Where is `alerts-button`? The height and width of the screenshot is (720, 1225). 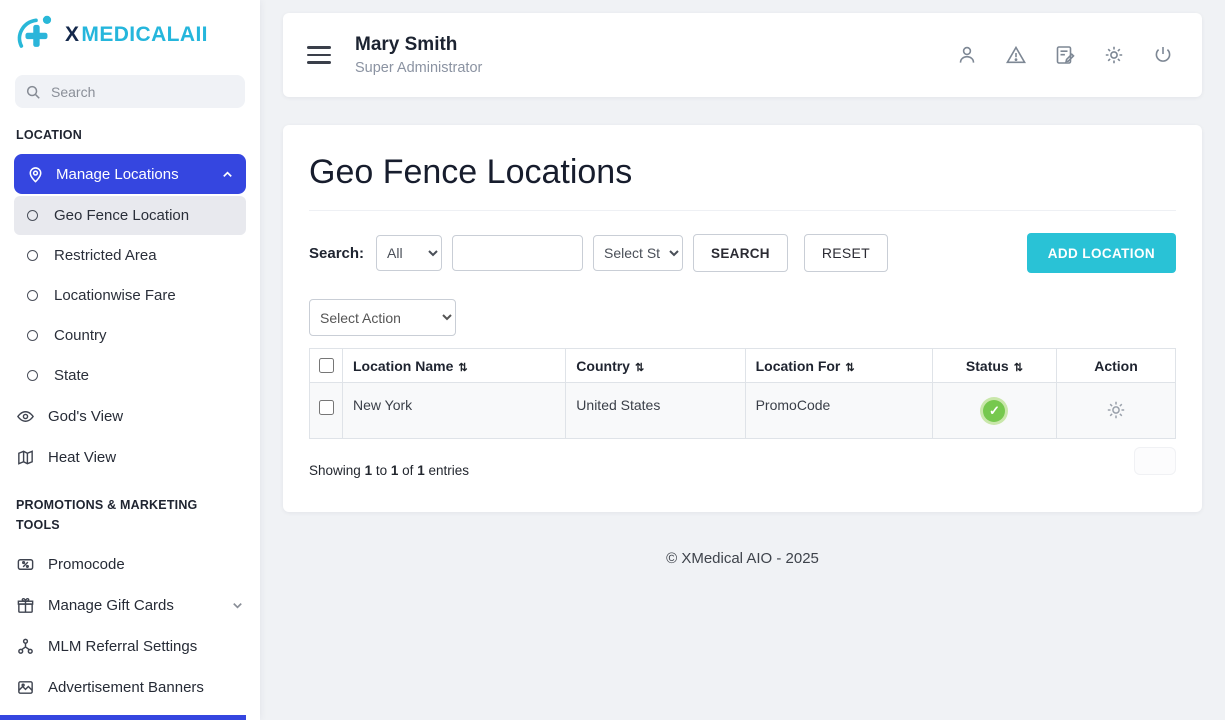 alerts-button is located at coordinates (1016, 55).